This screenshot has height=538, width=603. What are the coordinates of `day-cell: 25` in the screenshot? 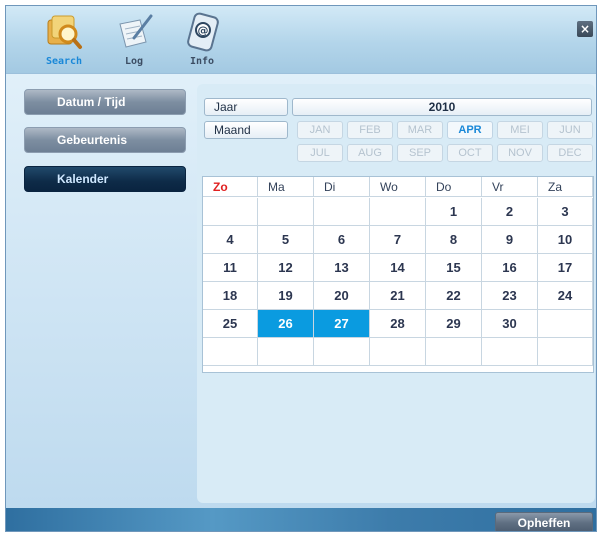 It's located at (230, 324).